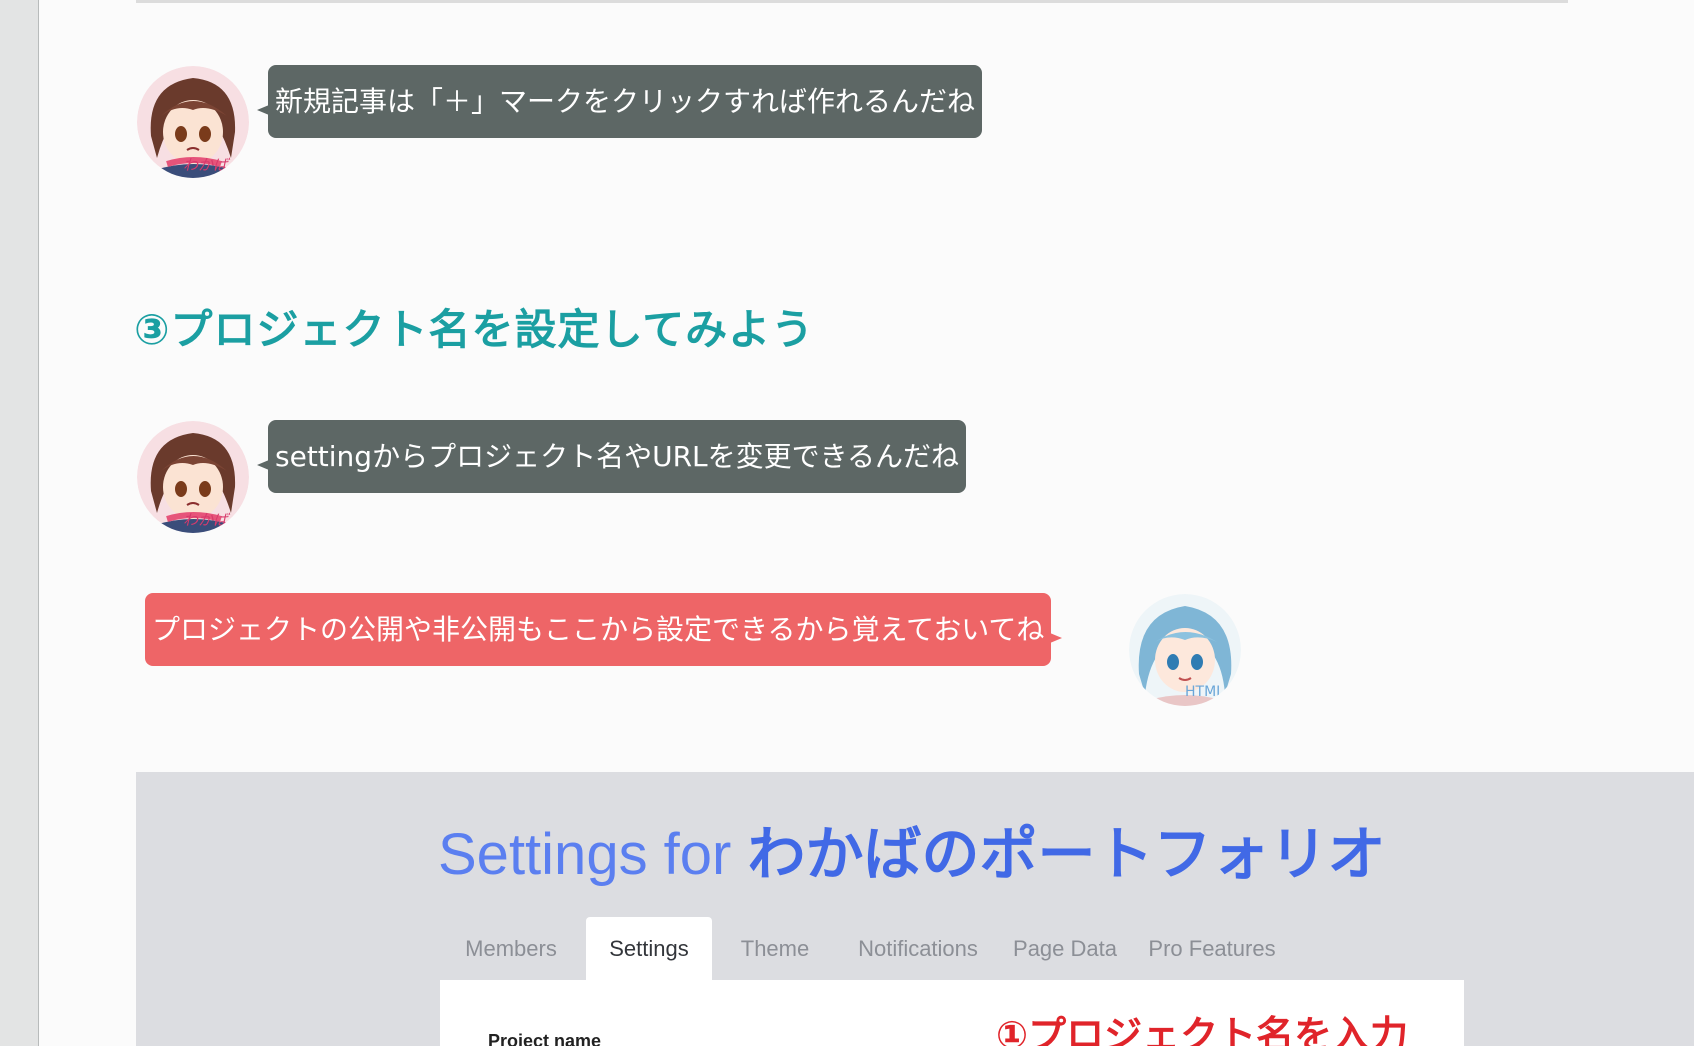 The width and height of the screenshot is (1694, 1046). What do you see at coordinates (511, 948) in the screenshot?
I see `tab-members: Members` at bounding box center [511, 948].